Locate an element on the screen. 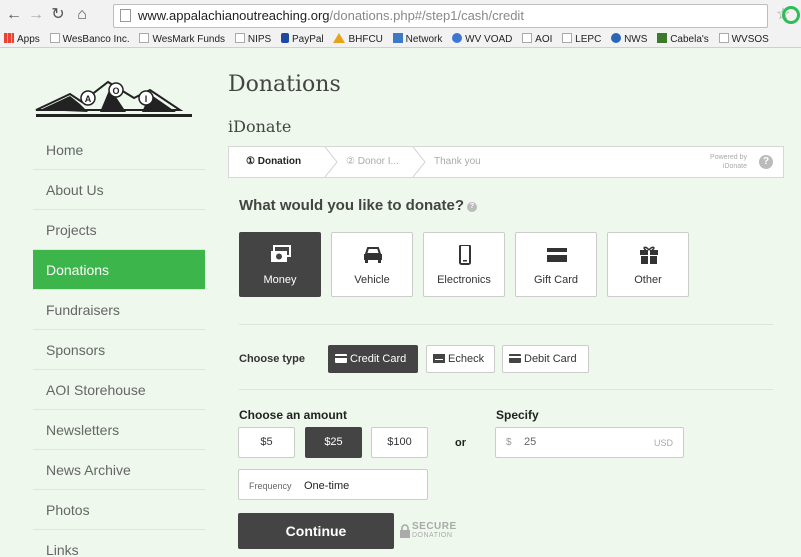 The height and width of the screenshot is (557, 801). bookmark-network: Network is located at coordinates (417, 39).